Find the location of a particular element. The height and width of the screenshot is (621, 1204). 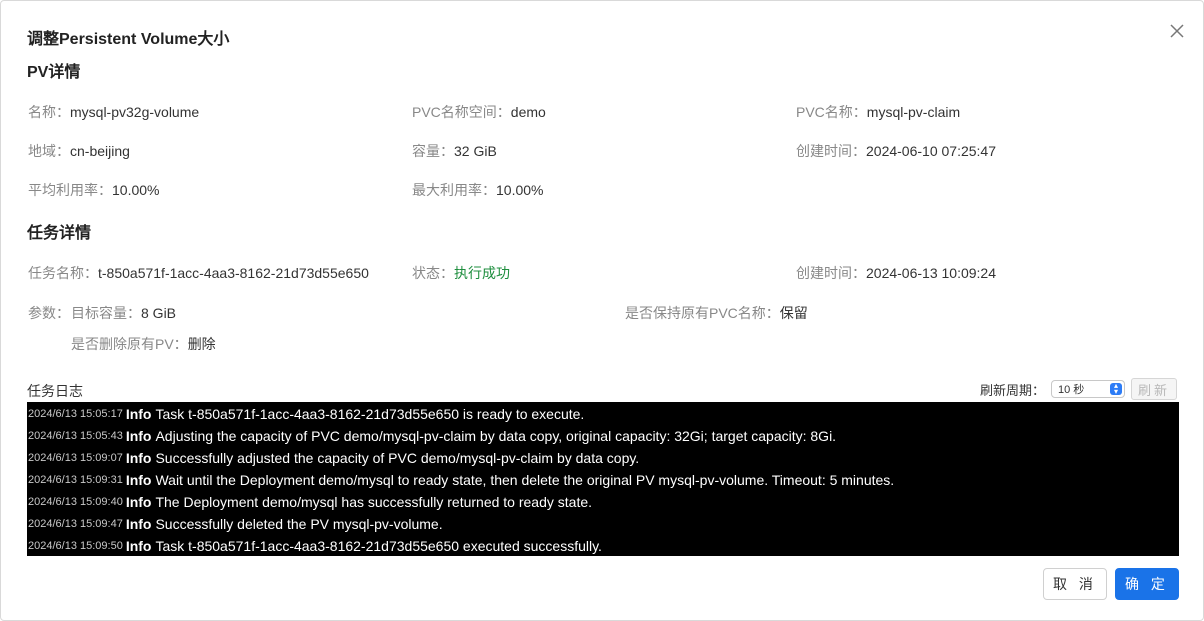

region-label: 地域： is located at coordinates (49, 151).